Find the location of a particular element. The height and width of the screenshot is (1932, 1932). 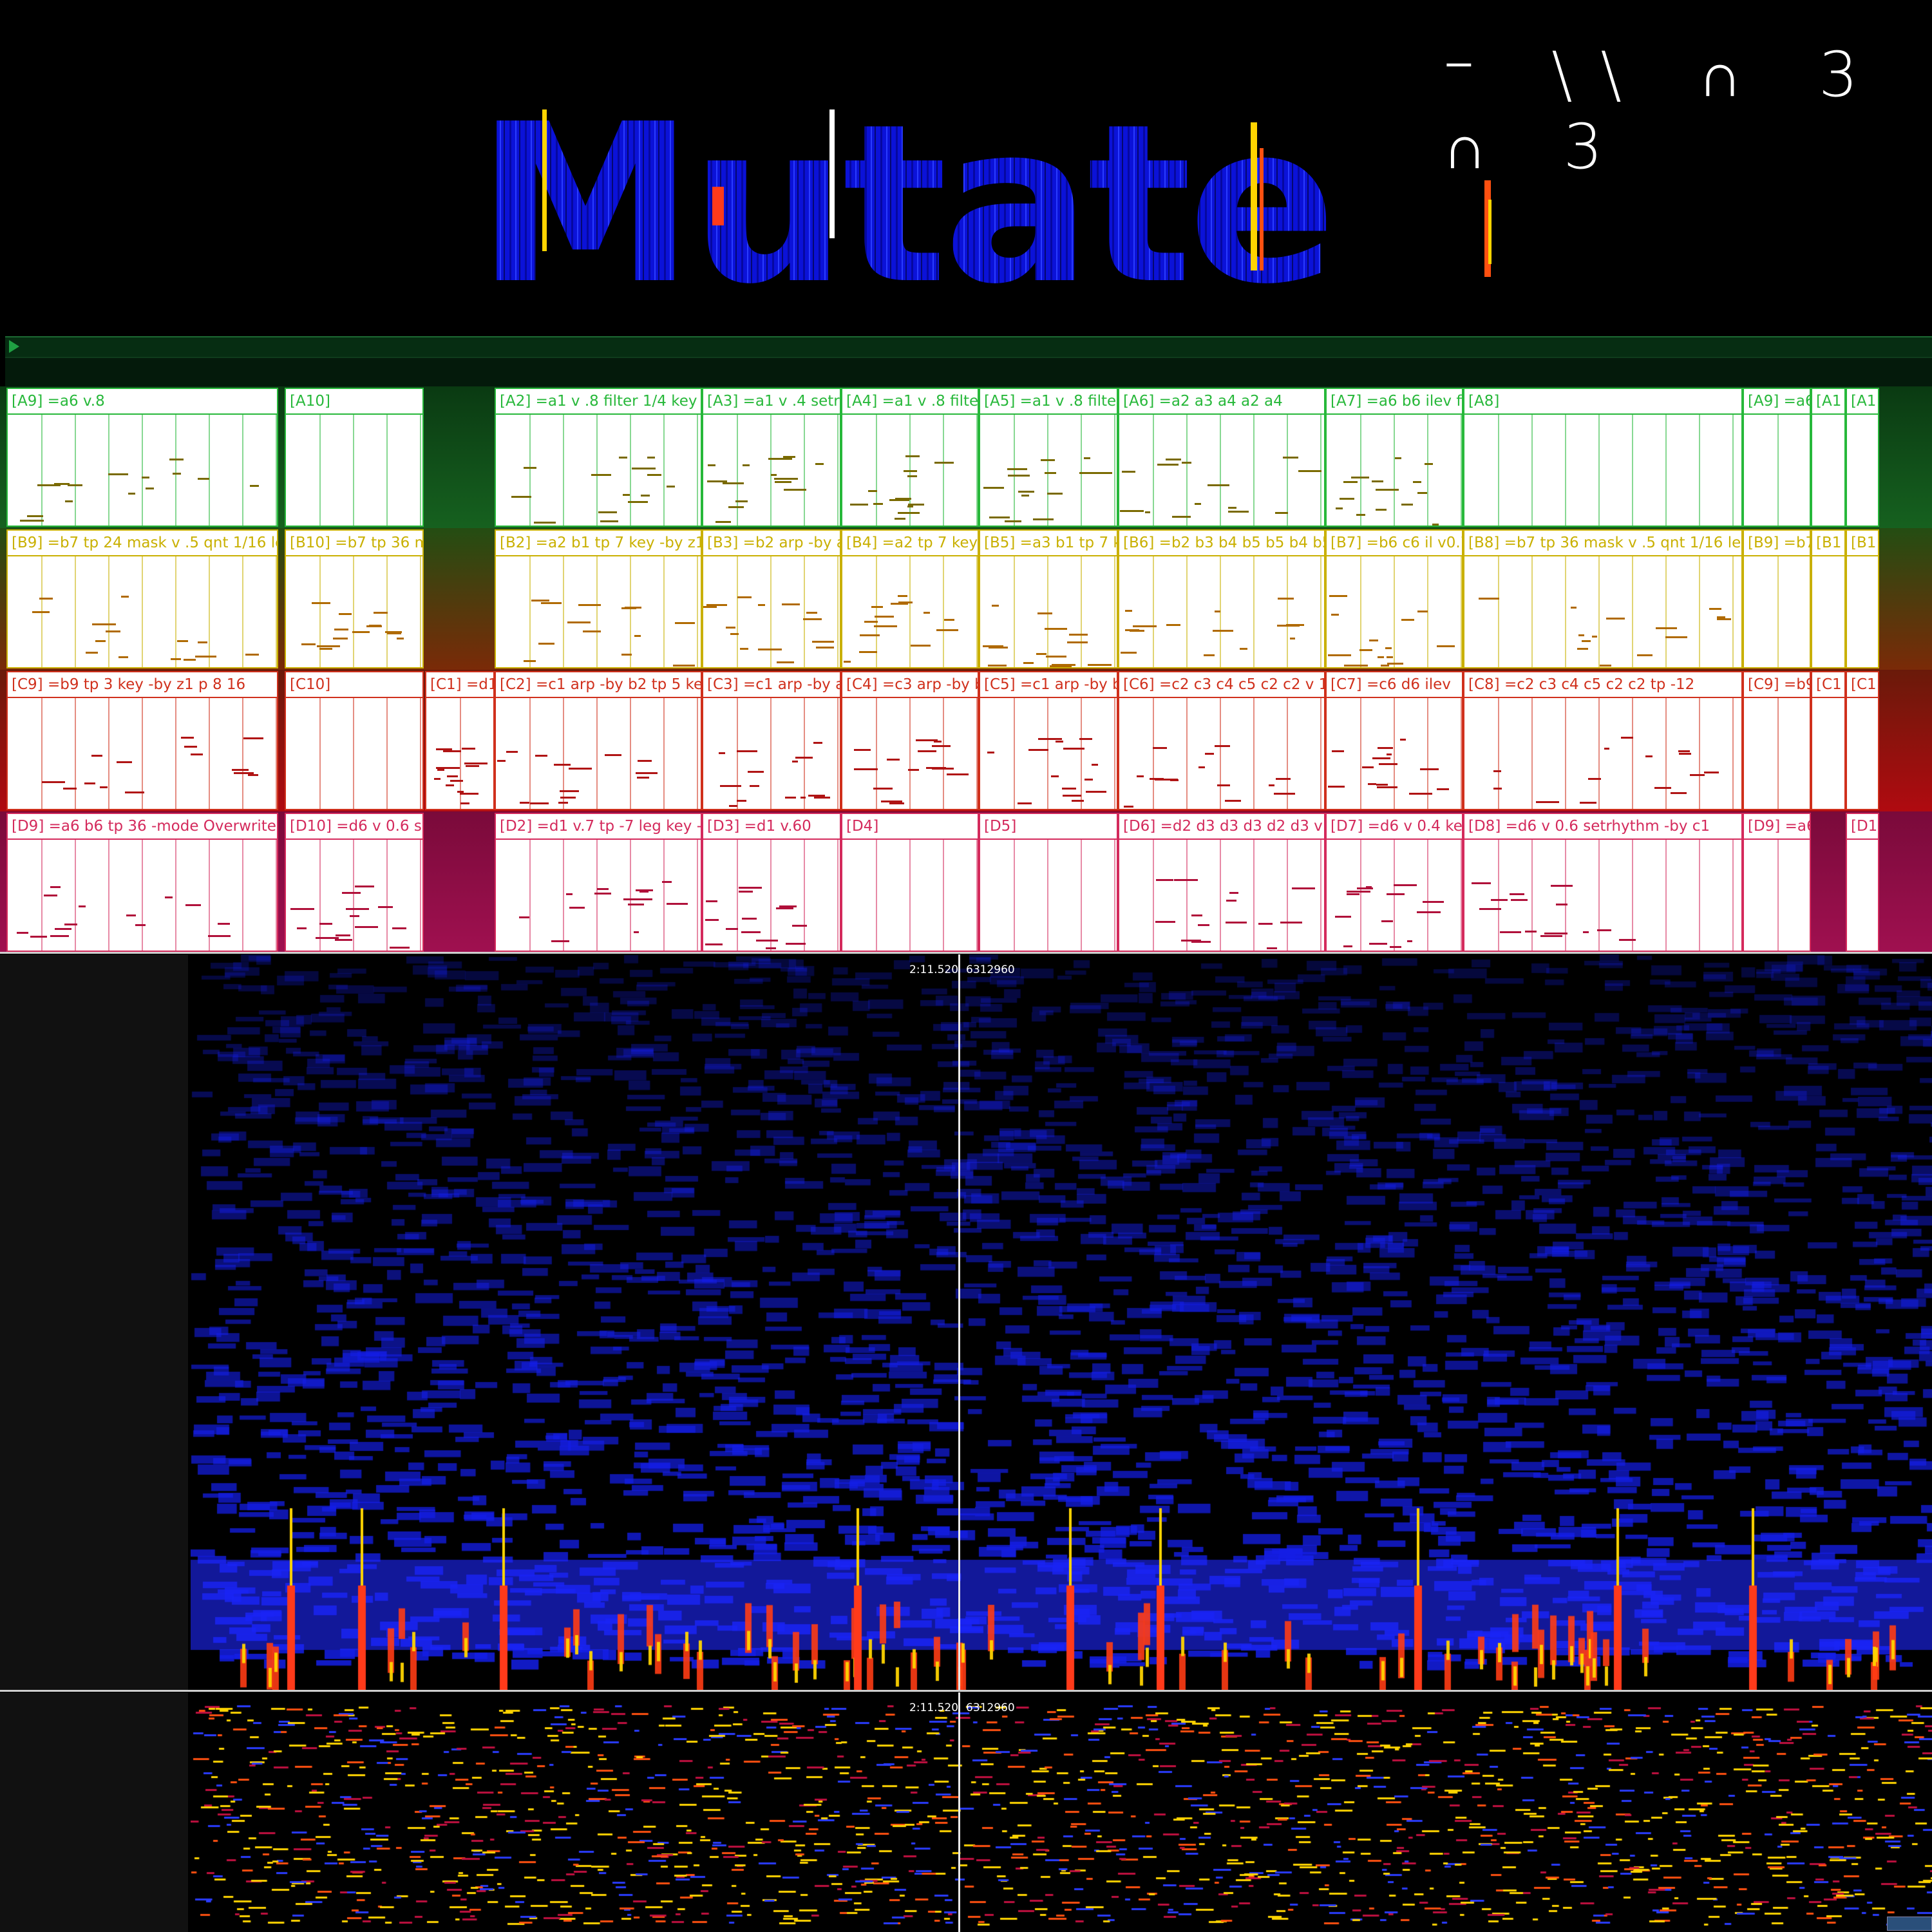

clip-slot: [D1 is located at coordinates (1863, 882).